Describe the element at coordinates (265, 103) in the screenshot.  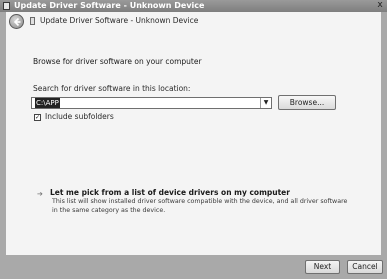
I see `chevron-down-icon: ▼` at that location.